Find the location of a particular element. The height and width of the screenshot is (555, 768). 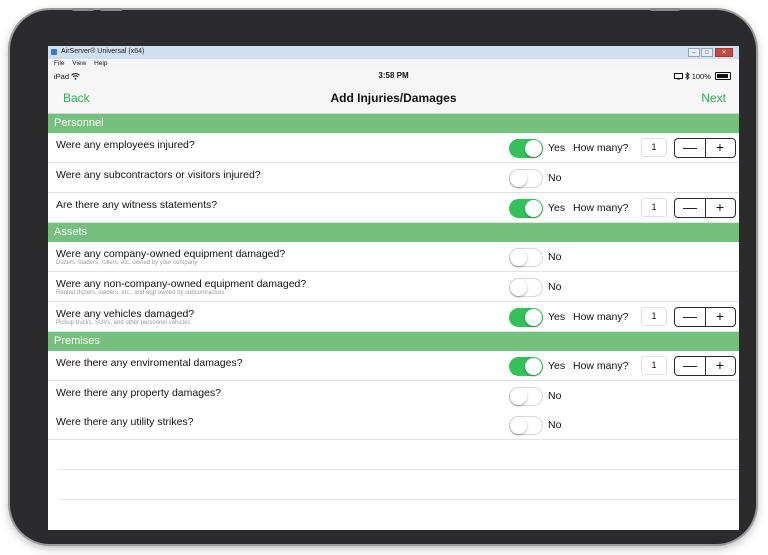

company-equipment-toggle is located at coordinates (526, 257).